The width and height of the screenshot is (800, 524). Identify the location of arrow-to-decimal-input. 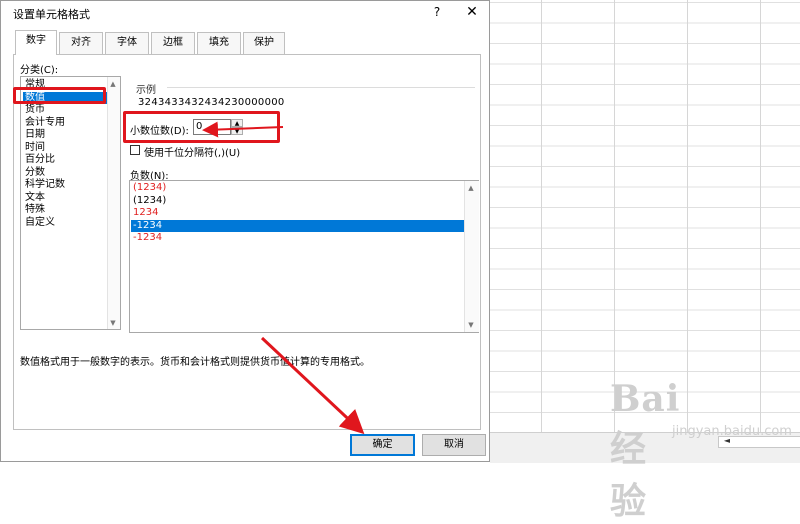
(243, 129).